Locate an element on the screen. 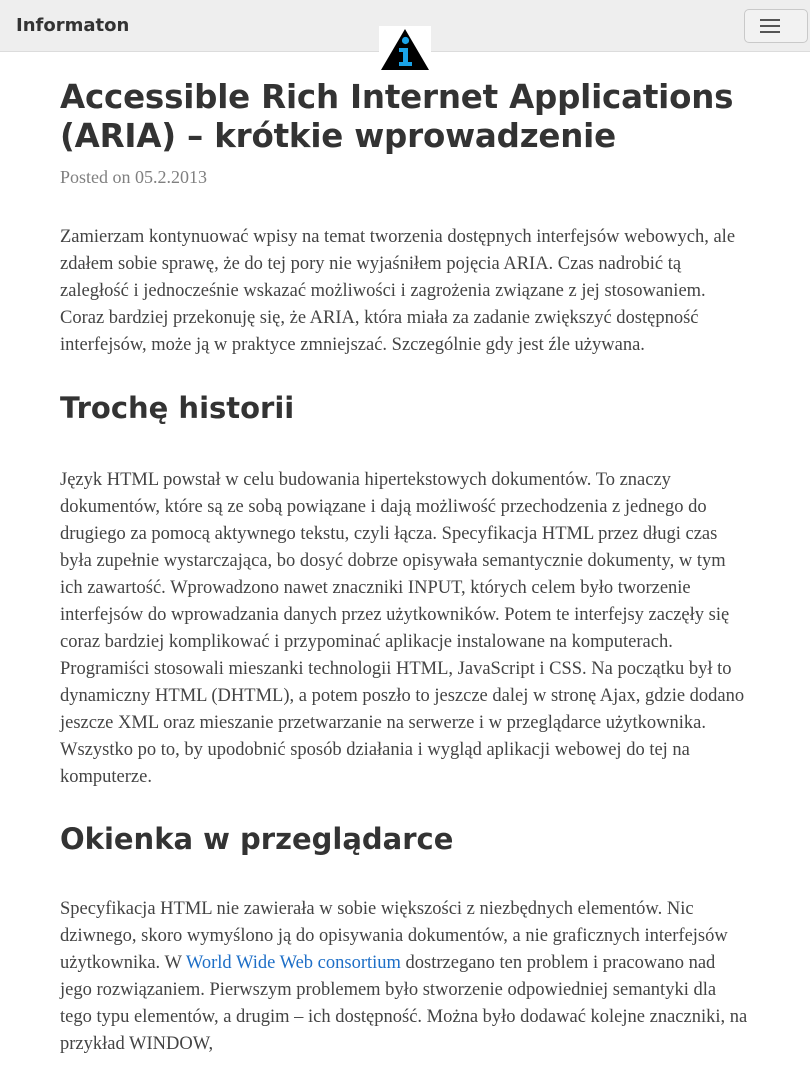  info-logo-icon is located at coordinates (405, 49).